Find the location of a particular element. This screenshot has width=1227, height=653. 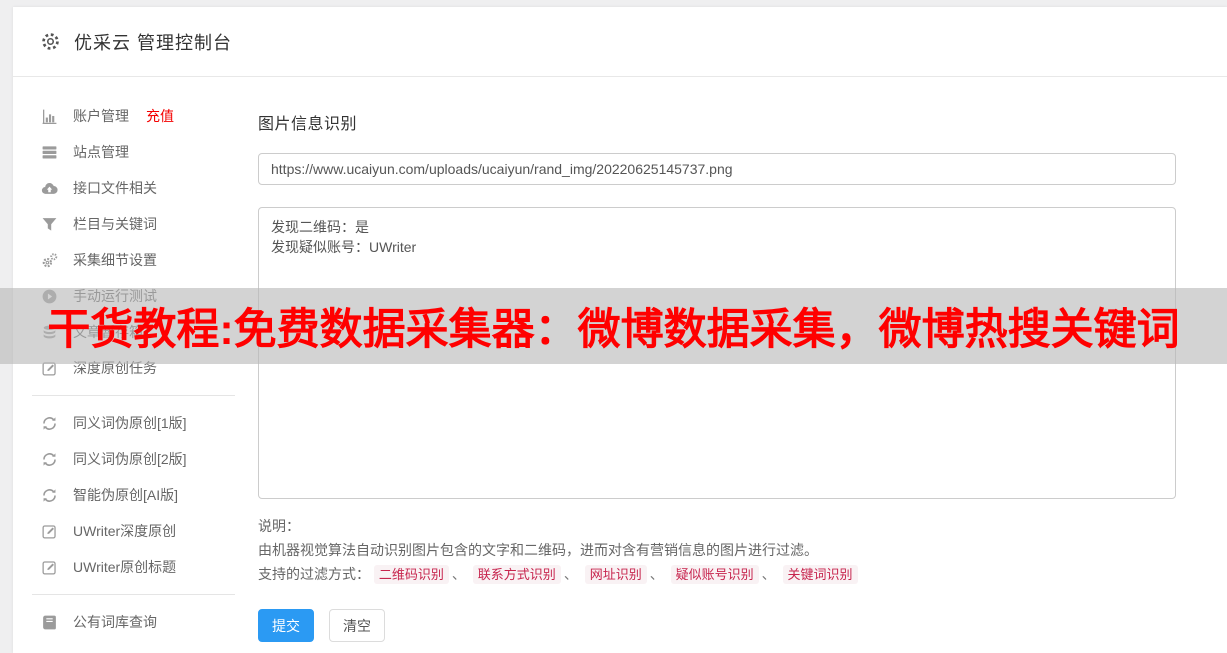

sidebar-item-uwriter-title: UWriter原创标题 is located at coordinates (135, 567).